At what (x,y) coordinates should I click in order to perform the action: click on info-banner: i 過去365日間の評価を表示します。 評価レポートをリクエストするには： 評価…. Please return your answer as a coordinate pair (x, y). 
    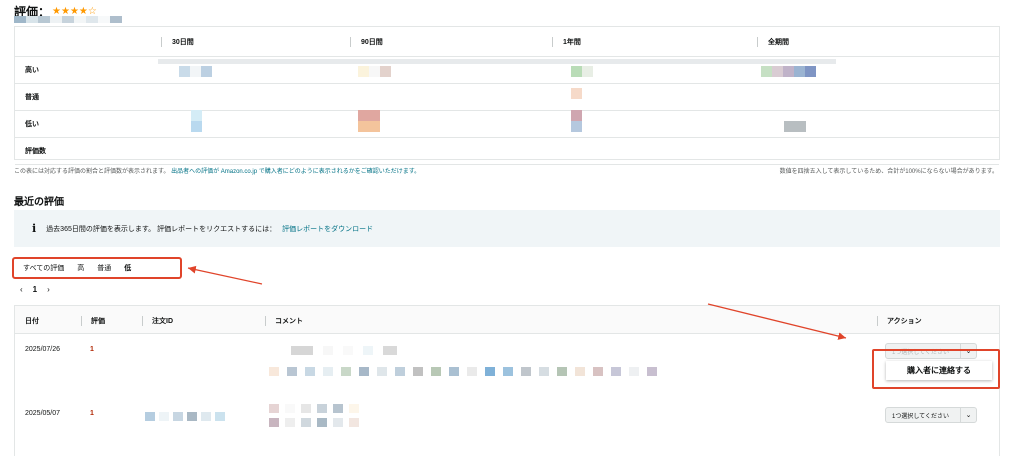
    Looking at the image, I should click on (507, 228).